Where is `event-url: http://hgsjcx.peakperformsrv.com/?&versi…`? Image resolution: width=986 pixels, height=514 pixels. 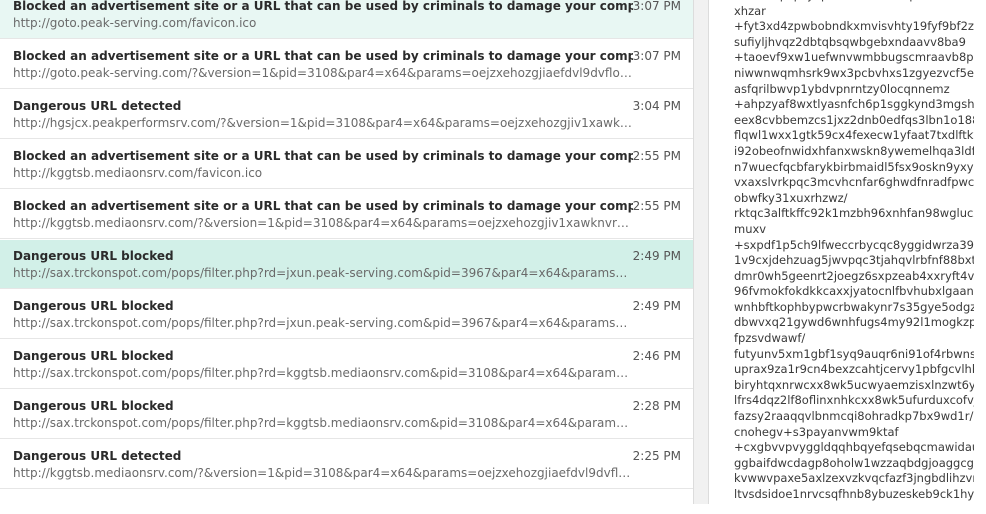
event-url: http://hgsjcx.peakperformsrv.com/?&versi… is located at coordinates (323, 123).